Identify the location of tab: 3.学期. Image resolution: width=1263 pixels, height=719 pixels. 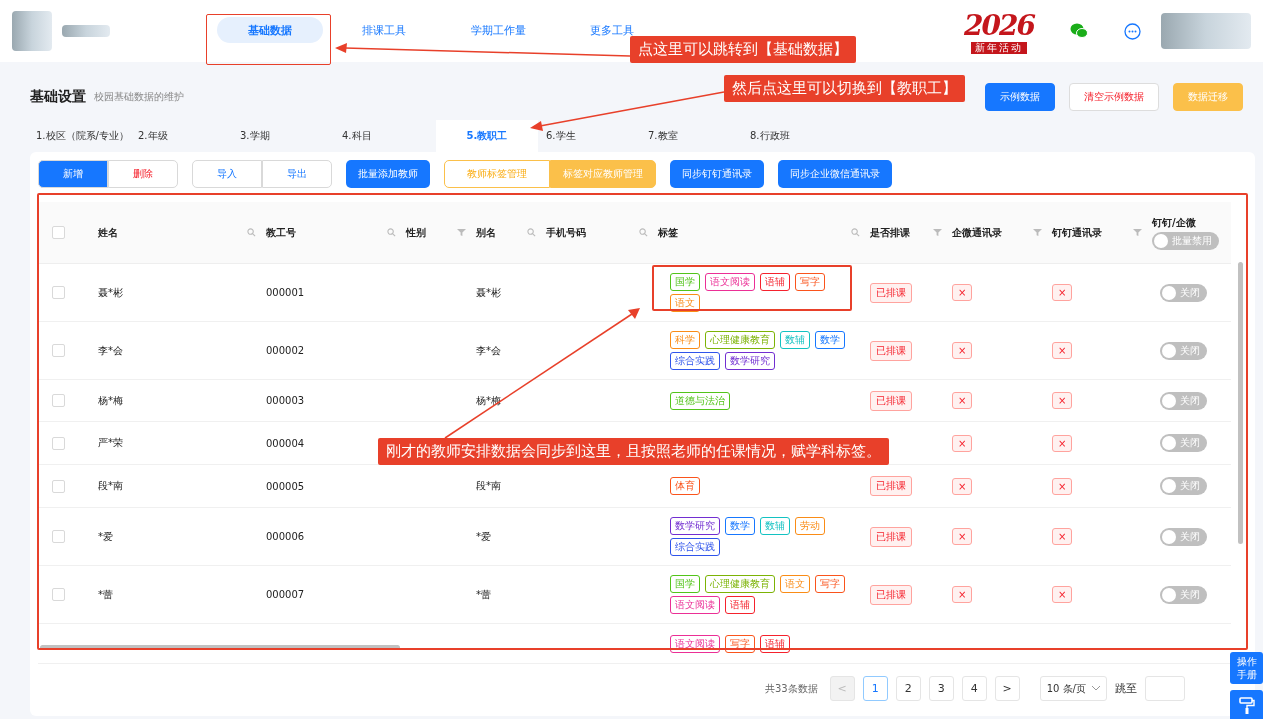
(283, 136).